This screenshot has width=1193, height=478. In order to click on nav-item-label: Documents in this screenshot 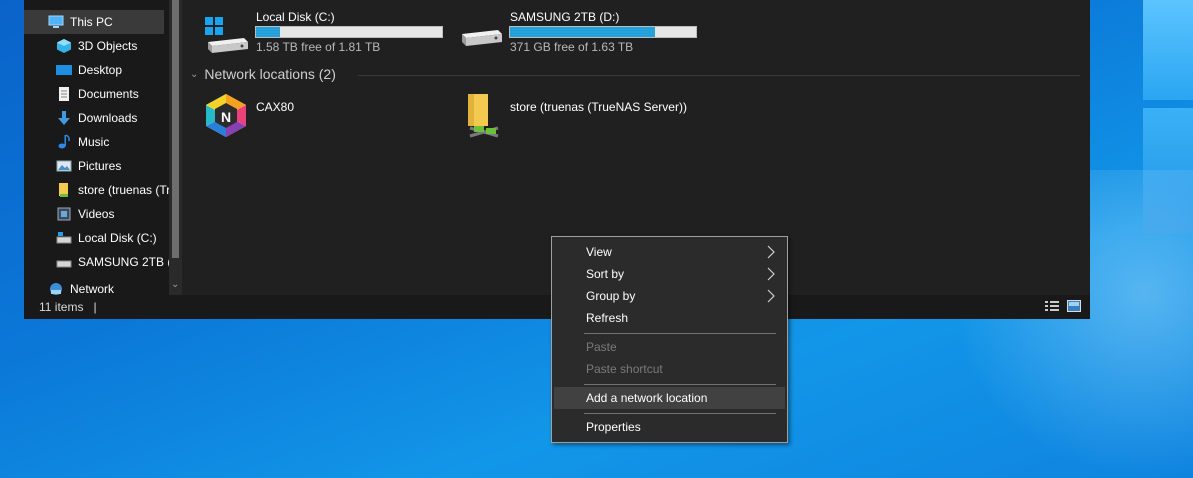, I will do `click(108, 94)`.